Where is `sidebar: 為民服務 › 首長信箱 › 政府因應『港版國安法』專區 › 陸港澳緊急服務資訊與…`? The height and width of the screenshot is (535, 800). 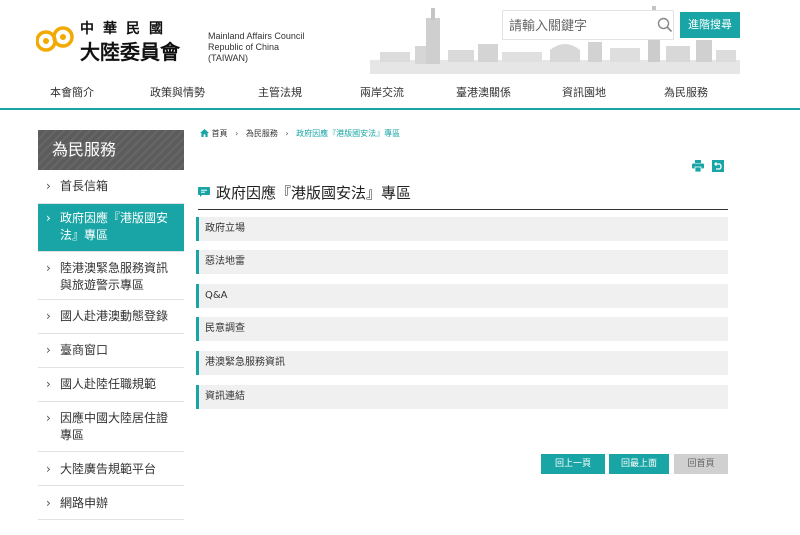
sidebar: 為民服務 › 首長信箱 › 政府因應『港版國安法』專區 › 陸港澳緊急服務資訊與… is located at coordinates (111, 332).